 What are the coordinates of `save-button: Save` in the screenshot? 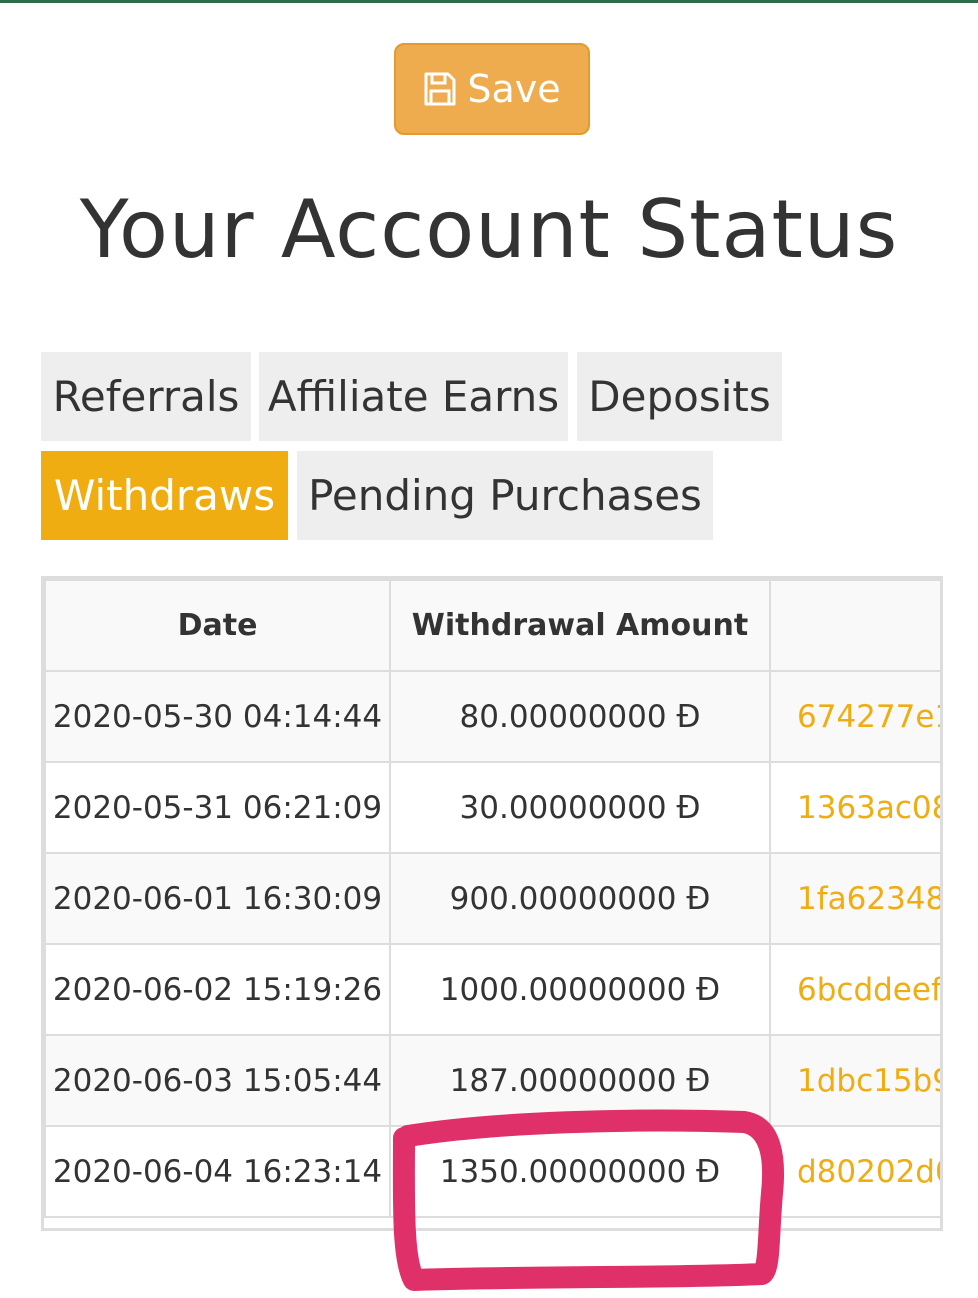 It's located at (492, 89).